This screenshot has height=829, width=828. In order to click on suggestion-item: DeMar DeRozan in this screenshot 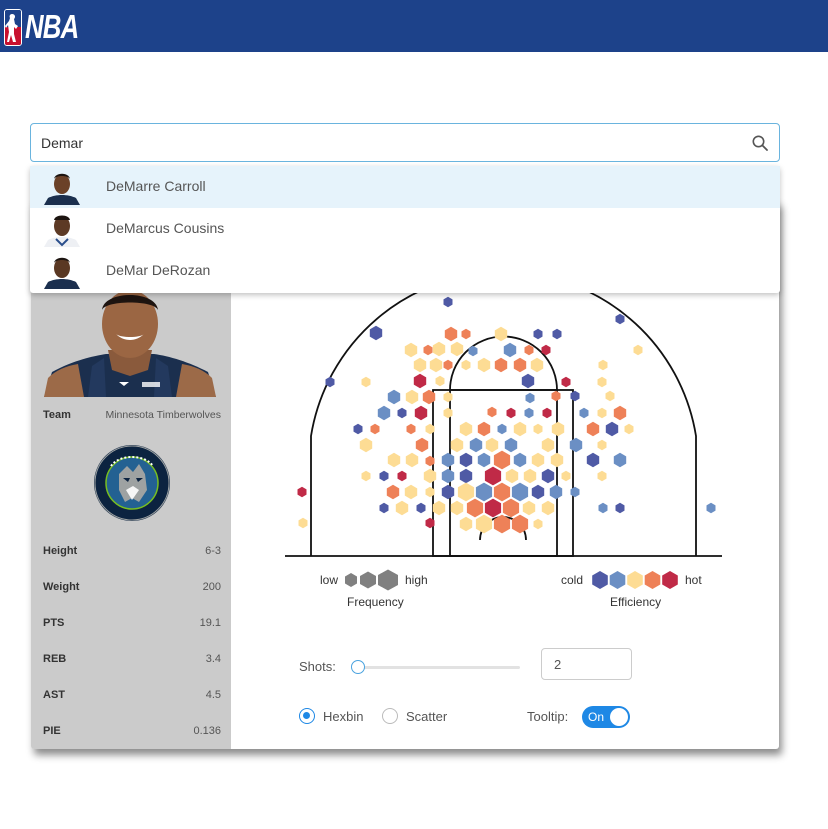, I will do `click(405, 271)`.